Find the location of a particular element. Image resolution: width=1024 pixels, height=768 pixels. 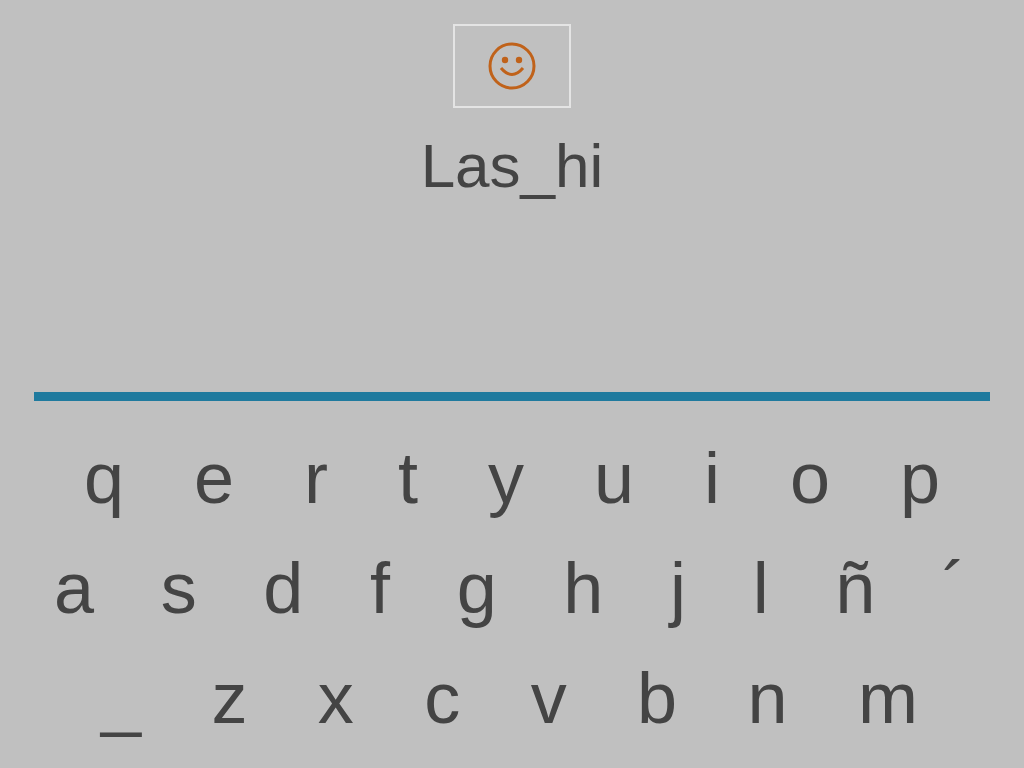

letter-key: l is located at coordinates (760, 588).